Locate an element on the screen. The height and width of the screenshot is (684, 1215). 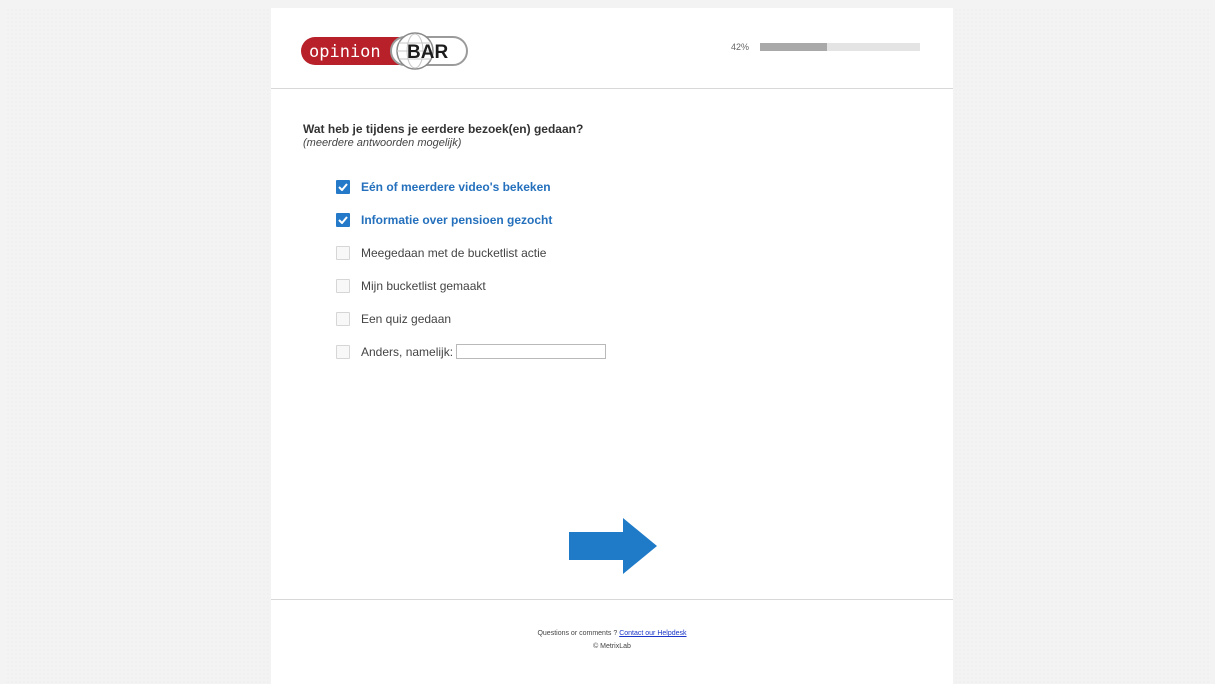
option-anders: Anders, namelijk: is located at coordinates (471, 351).